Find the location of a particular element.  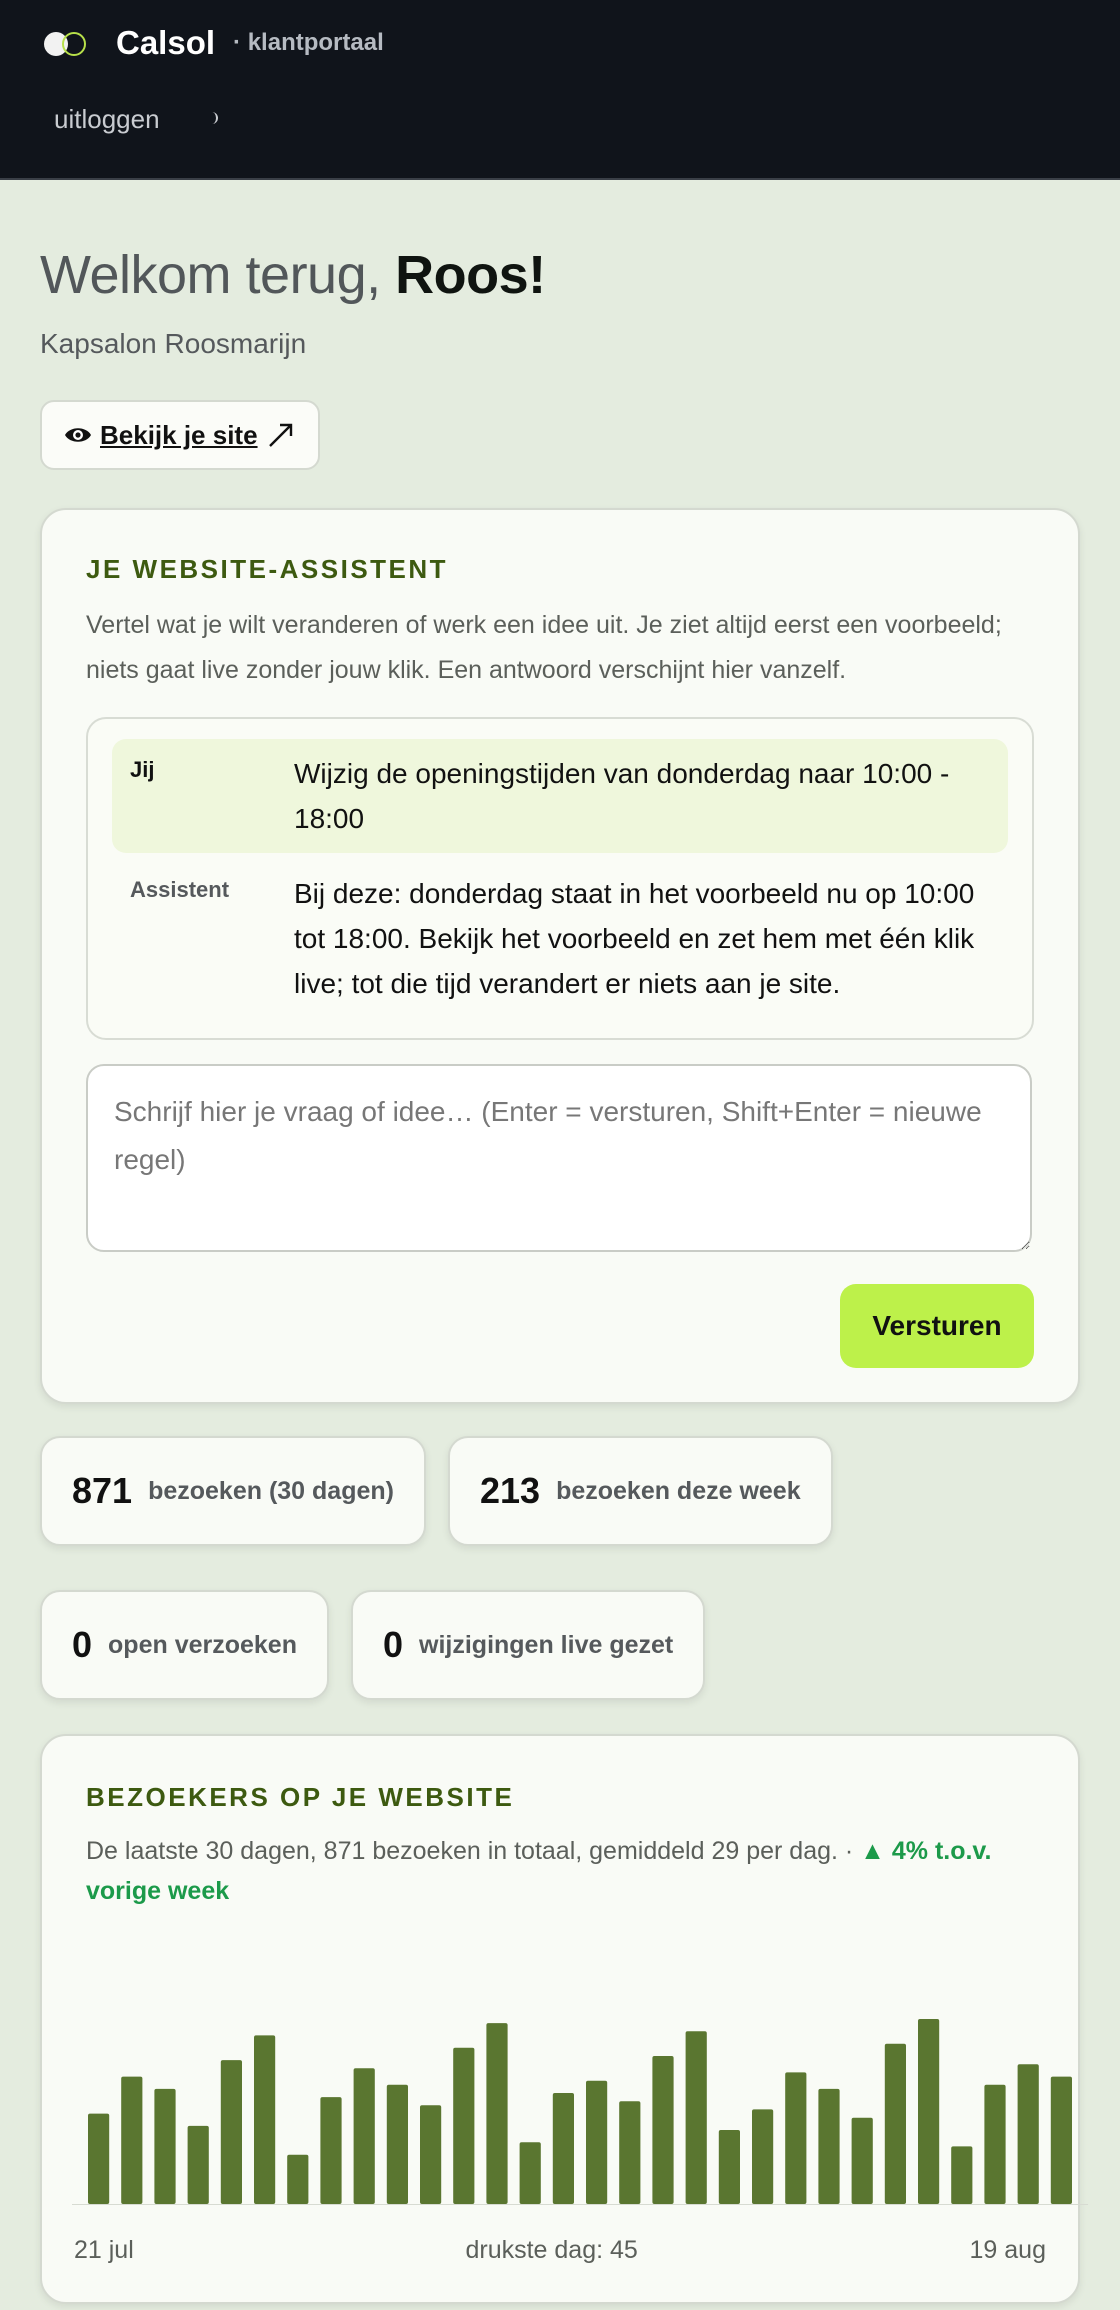

chart-bar-17-aug is located at coordinates (995, 2144).